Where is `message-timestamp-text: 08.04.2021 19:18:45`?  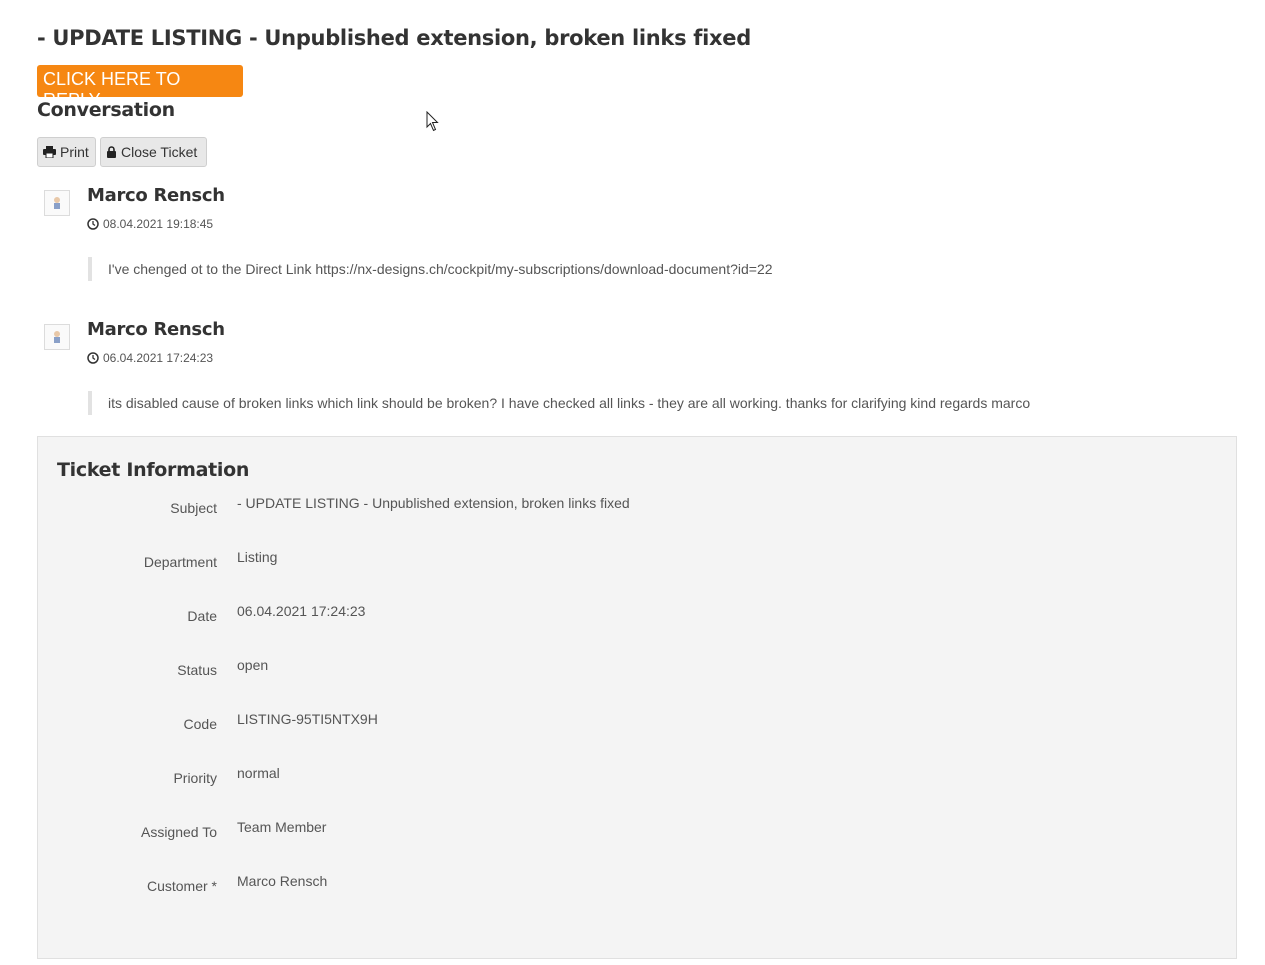
message-timestamp-text: 08.04.2021 19:18:45 is located at coordinates (158, 224).